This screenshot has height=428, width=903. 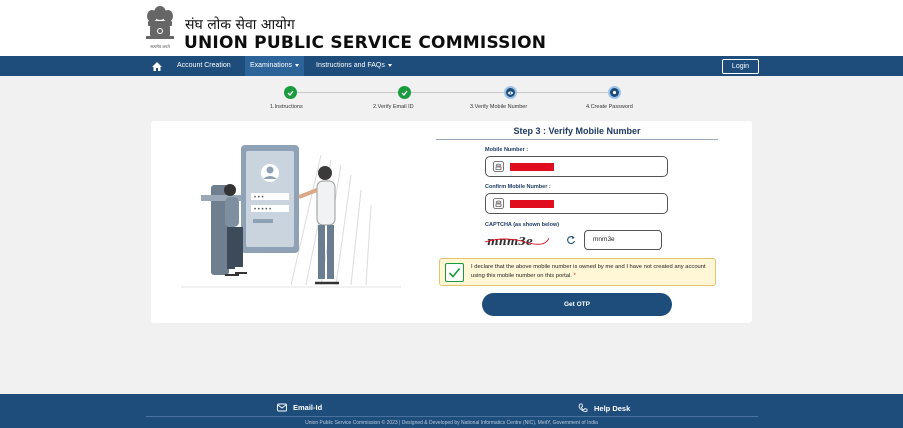 What do you see at coordinates (583, 407) in the screenshot?
I see `phone-call-icon` at bounding box center [583, 407].